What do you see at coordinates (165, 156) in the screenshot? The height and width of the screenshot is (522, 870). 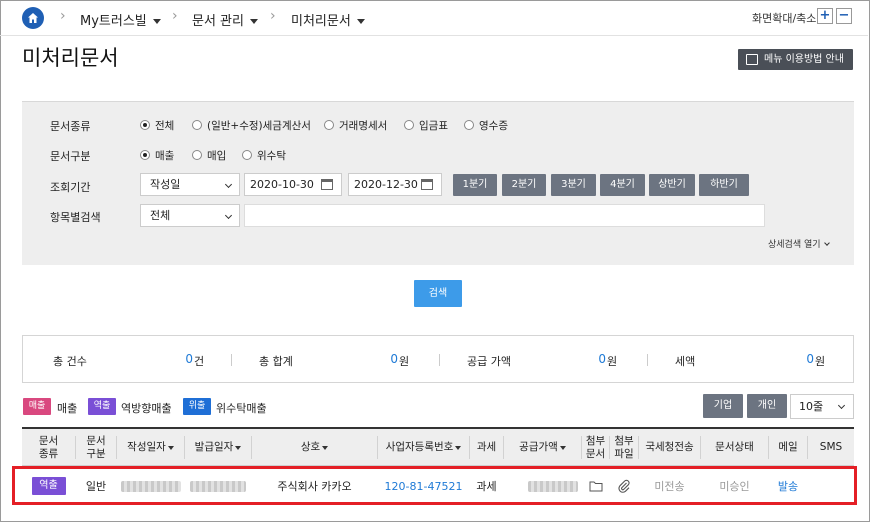 I see `radio-label: 매출` at bounding box center [165, 156].